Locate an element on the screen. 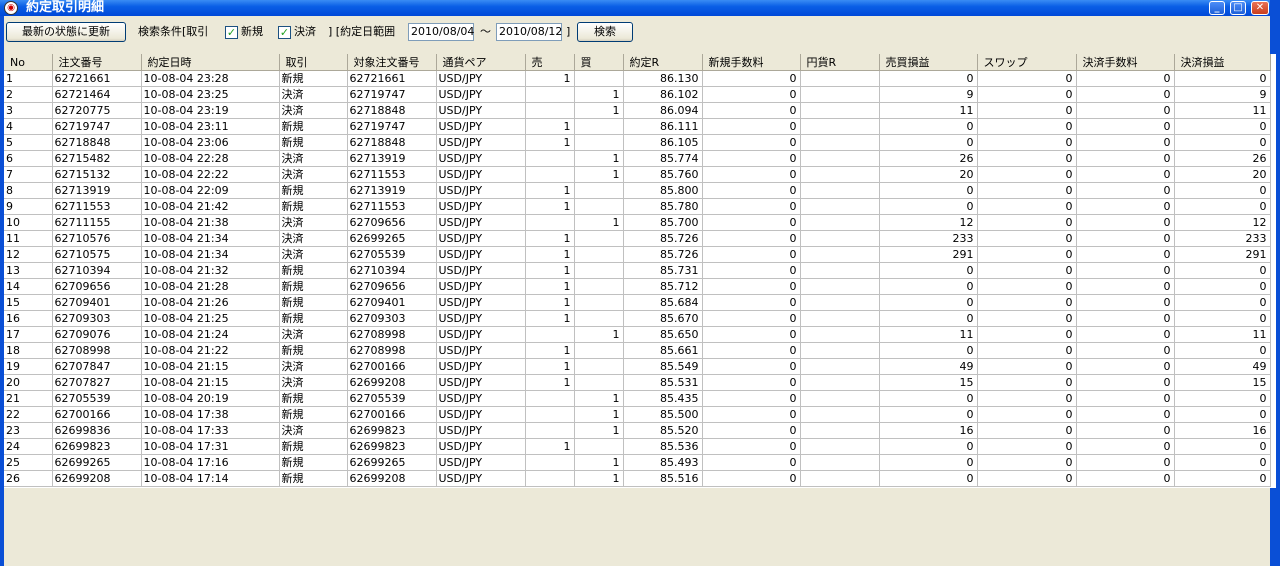 The image size is (1280, 566). column-header: 注文番号 is located at coordinates (97, 62).